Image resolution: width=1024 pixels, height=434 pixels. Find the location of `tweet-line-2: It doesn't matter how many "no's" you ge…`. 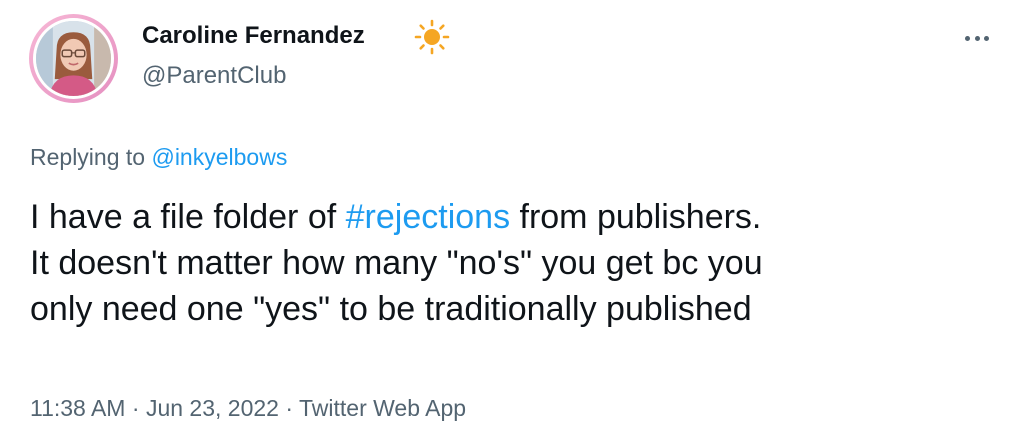

tweet-line-2: It doesn't matter how many "no's" you ge… is located at coordinates (396, 263).